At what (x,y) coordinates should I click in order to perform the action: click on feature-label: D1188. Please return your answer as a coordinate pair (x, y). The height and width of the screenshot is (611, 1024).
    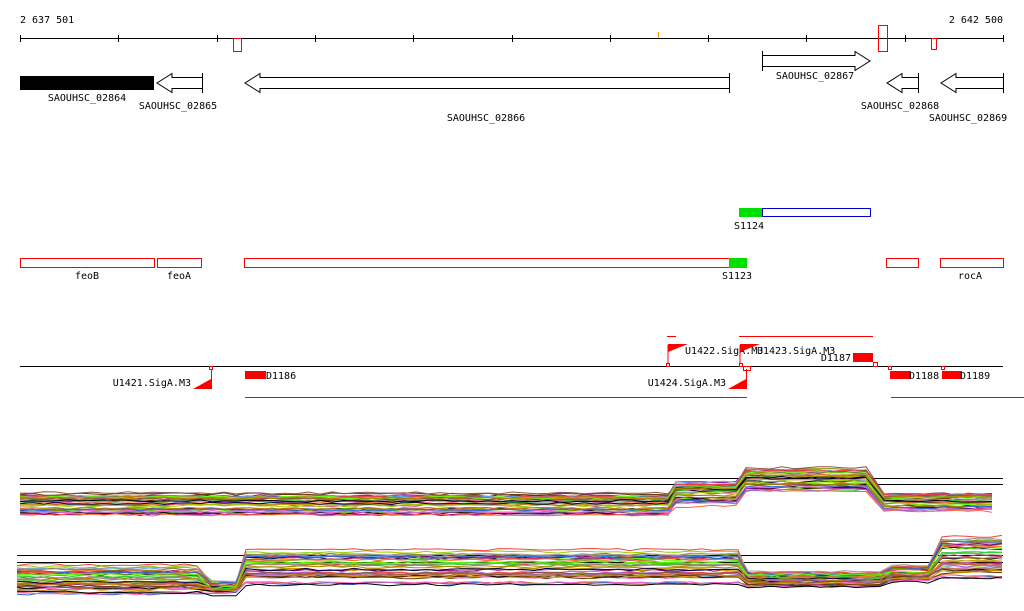
    Looking at the image, I should click on (924, 376).